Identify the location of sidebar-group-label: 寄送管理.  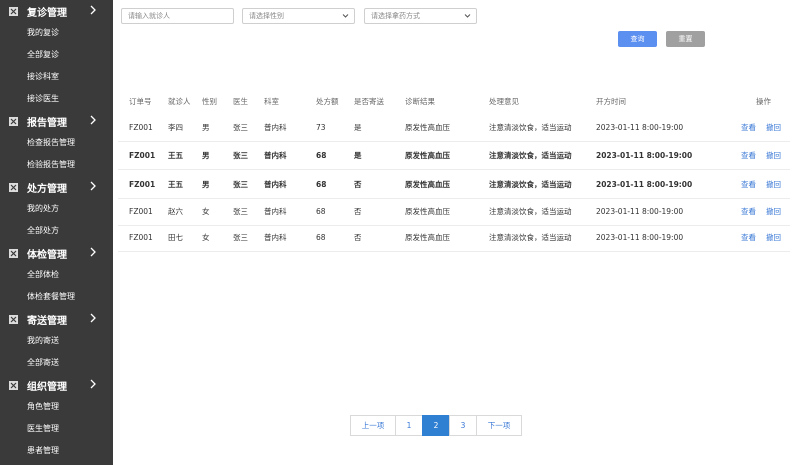
(47, 321).